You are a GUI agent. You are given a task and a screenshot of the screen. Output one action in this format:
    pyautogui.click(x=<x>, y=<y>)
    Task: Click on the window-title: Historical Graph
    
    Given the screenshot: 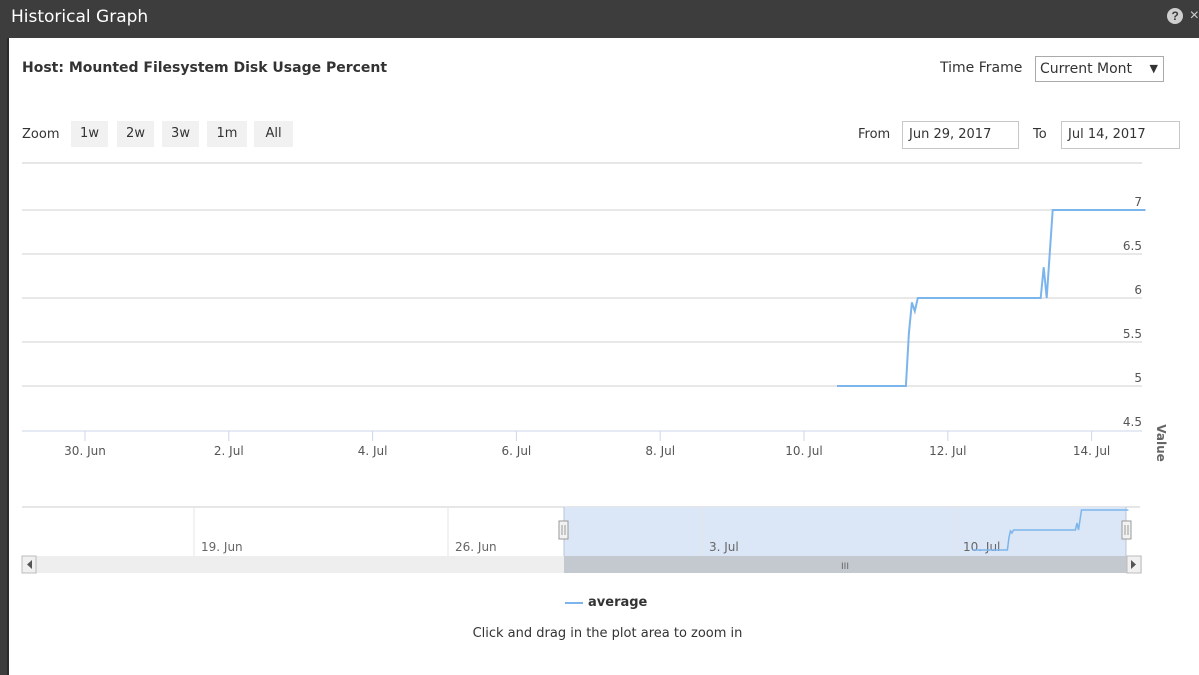 What is the action you would take?
    pyautogui.click(x=80, y=17)
    